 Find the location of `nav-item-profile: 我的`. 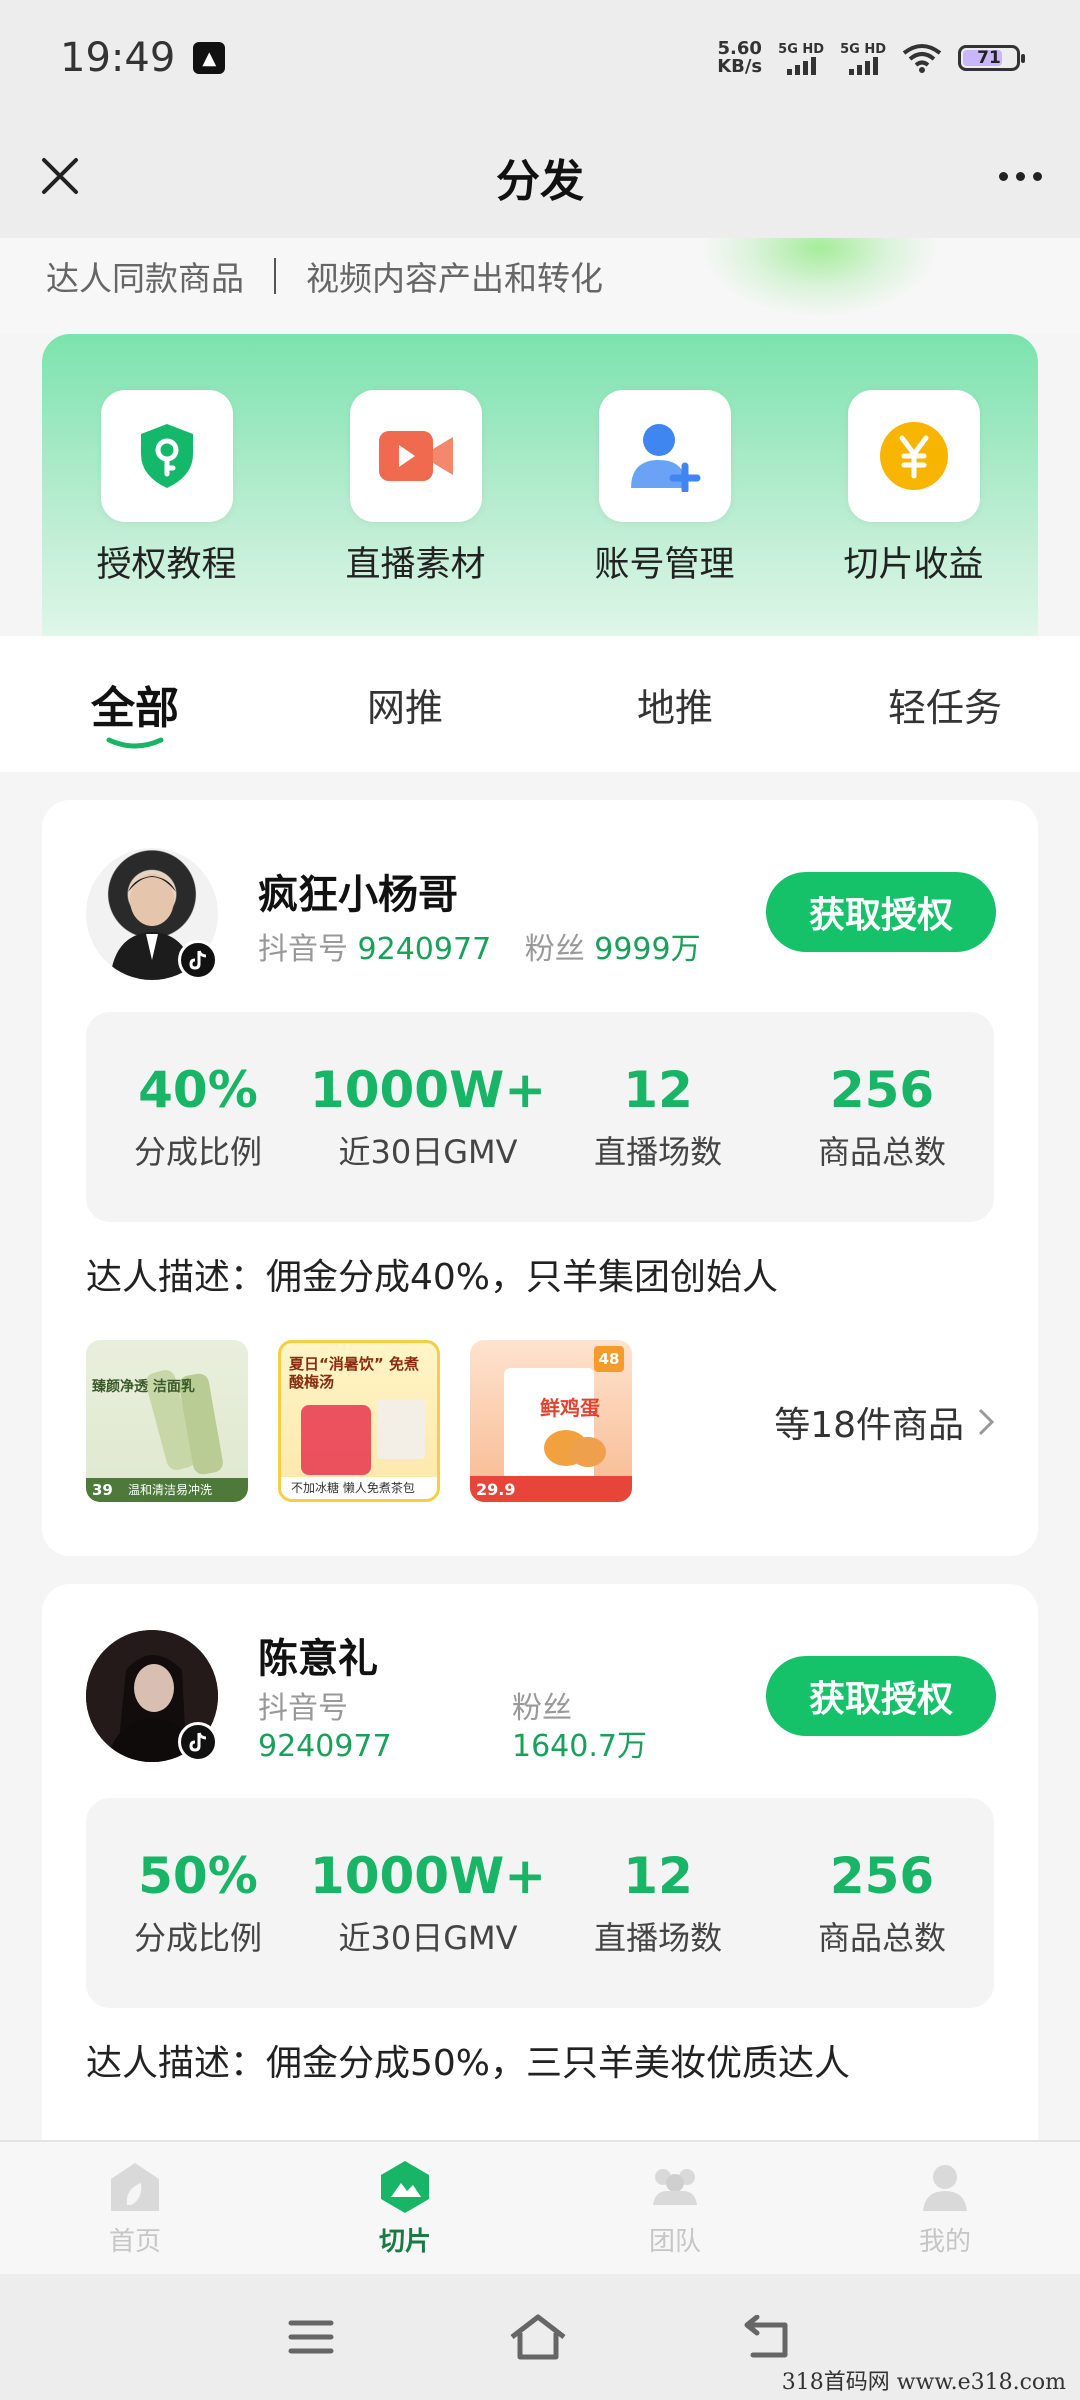

nav-item-profile: 我的 is located at coordinates (945, 2208).